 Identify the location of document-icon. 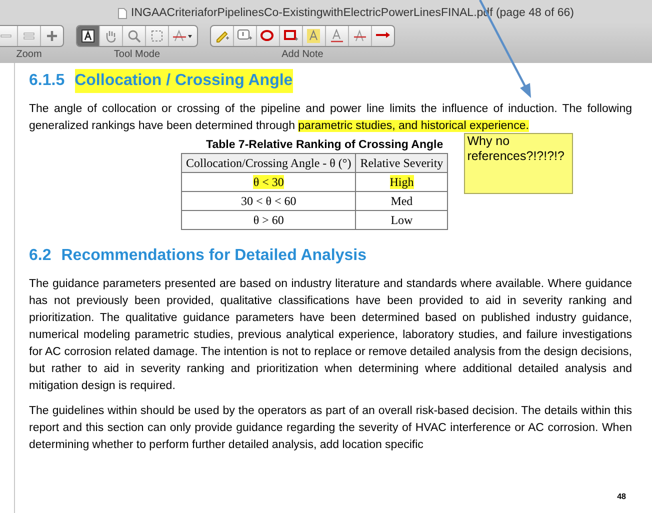
(123, 13).